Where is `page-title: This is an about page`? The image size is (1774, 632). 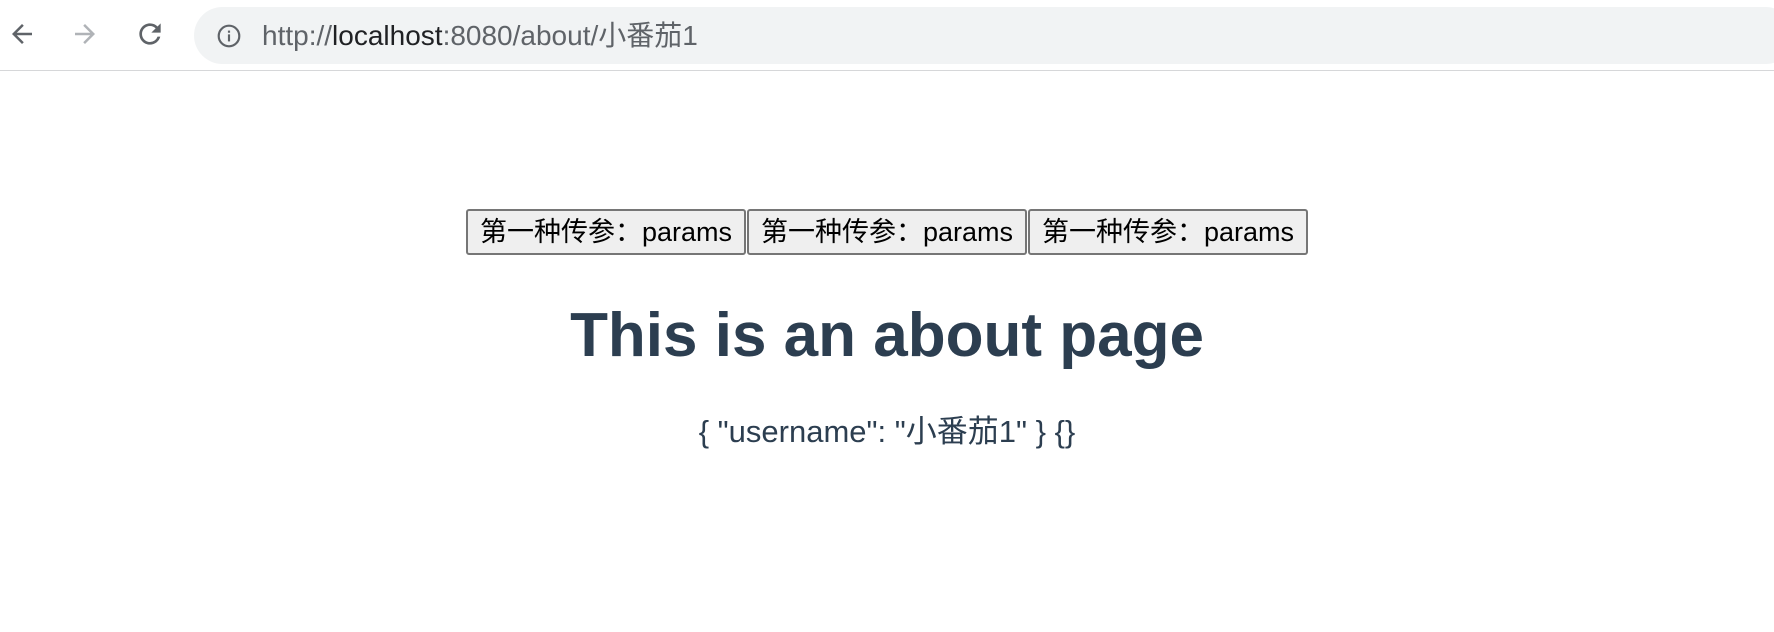
page-title: This is an about page is located at coordinates (887, 335).